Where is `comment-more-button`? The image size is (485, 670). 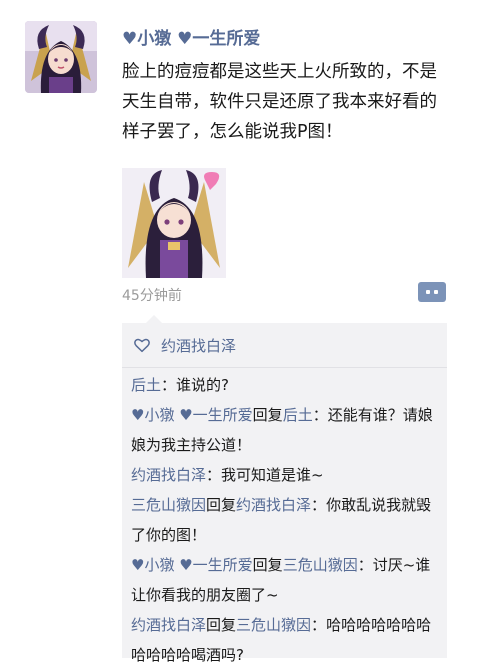
comment-more-button is located at coordinates (432, 292).